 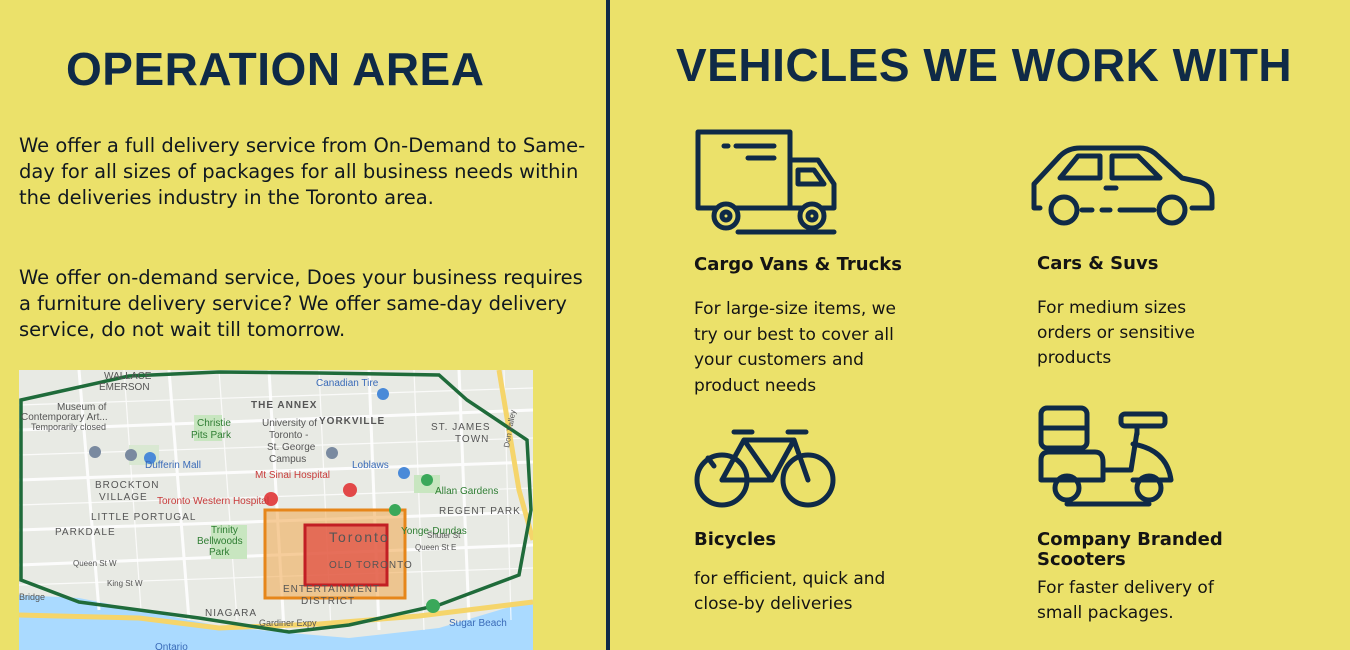 What do you see at coordinates (331, 589) in the screenshot?
I see `svg-text: ENTERTAINMENT` at bounding box center [331, 589].